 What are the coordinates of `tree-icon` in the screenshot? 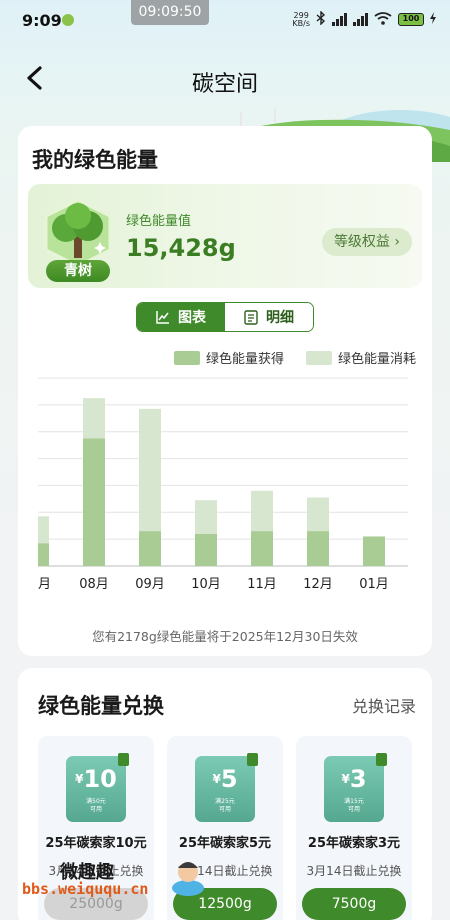 It's located at (78, 233).